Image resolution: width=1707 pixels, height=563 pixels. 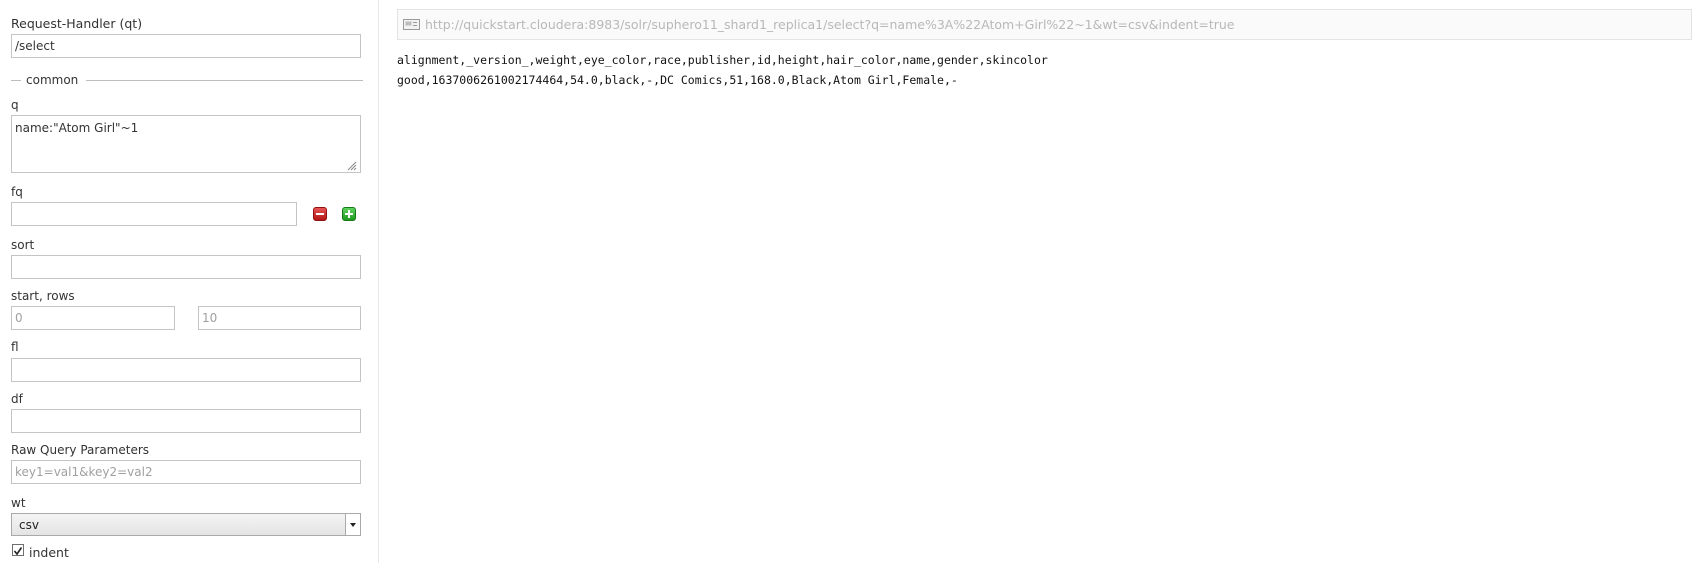 I want to click on remove-fq-button, so click(x=320, y=214).